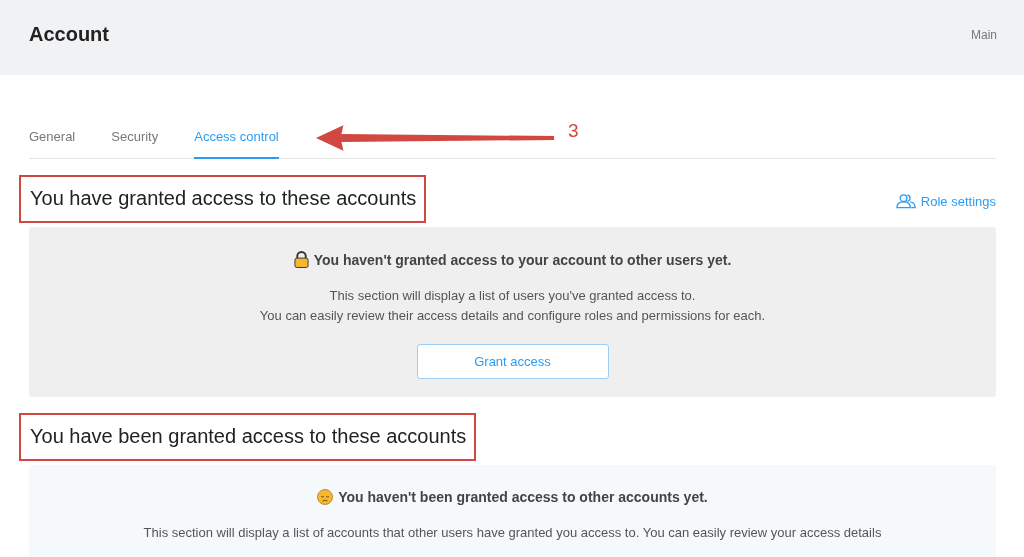 Image resolution: width=1024 pixels, height=557 pixels. I want to click on tab: Security, so click(135, 144).